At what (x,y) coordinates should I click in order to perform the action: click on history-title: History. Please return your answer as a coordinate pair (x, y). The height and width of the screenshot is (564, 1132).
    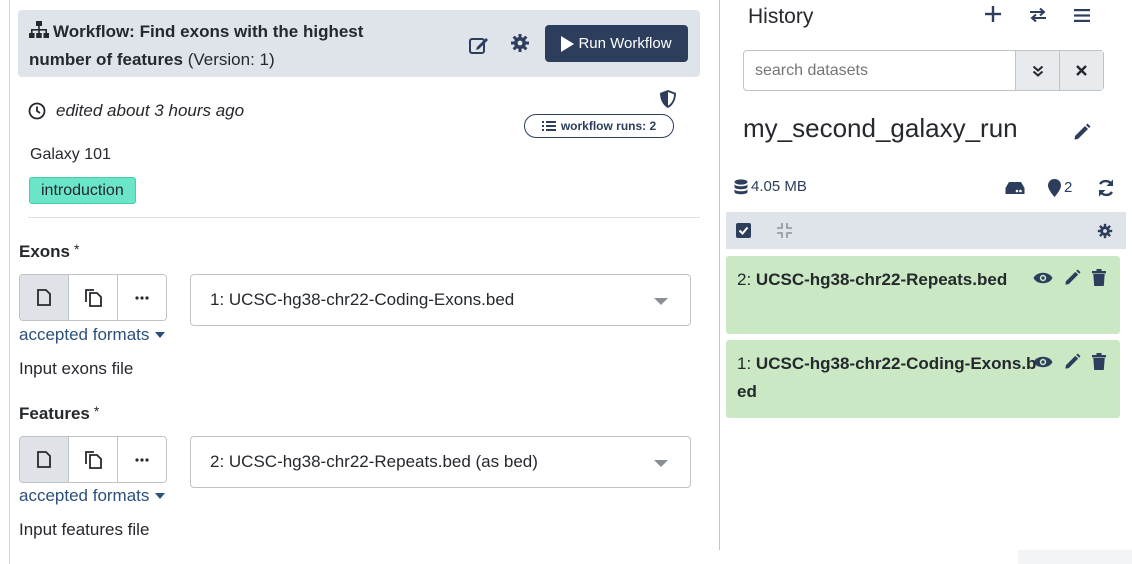
    Looking at the image, I should click on (781, 16).